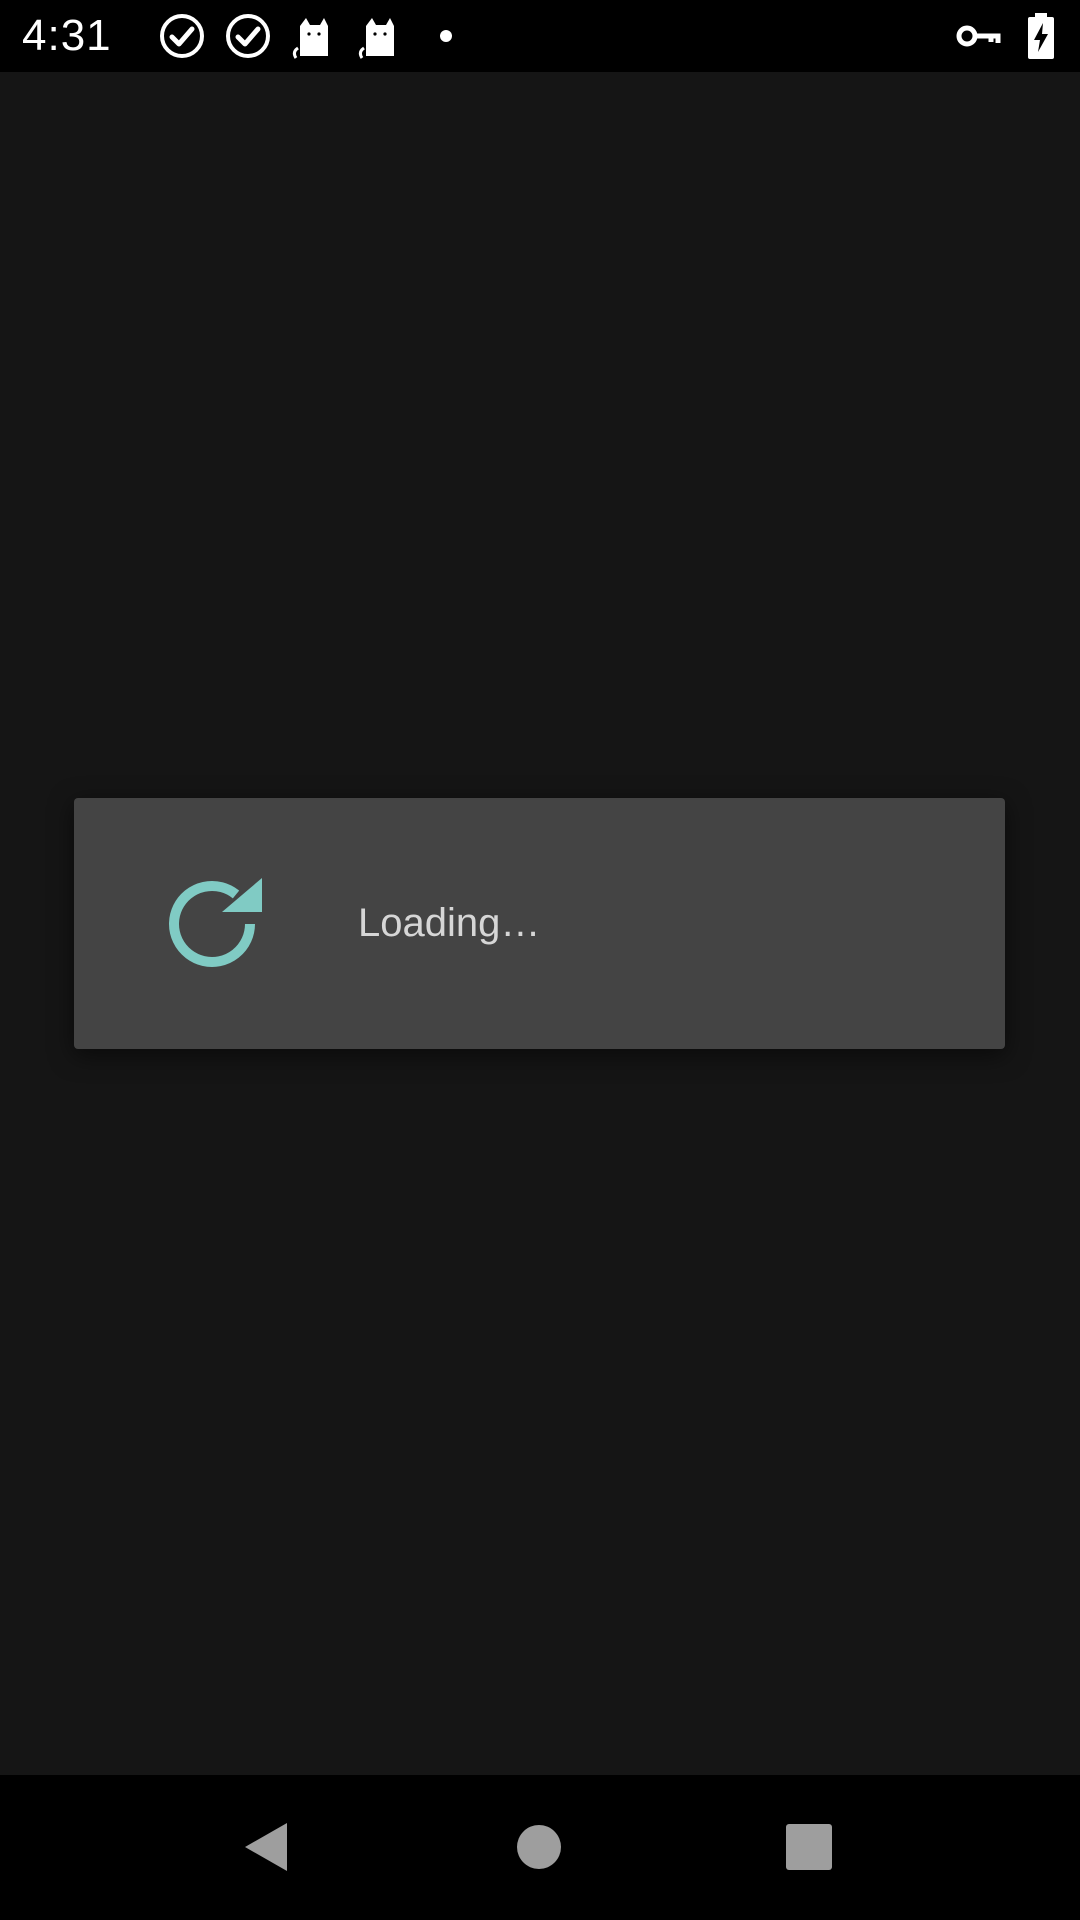  I want to click on home-icon, so click(539, 1847).